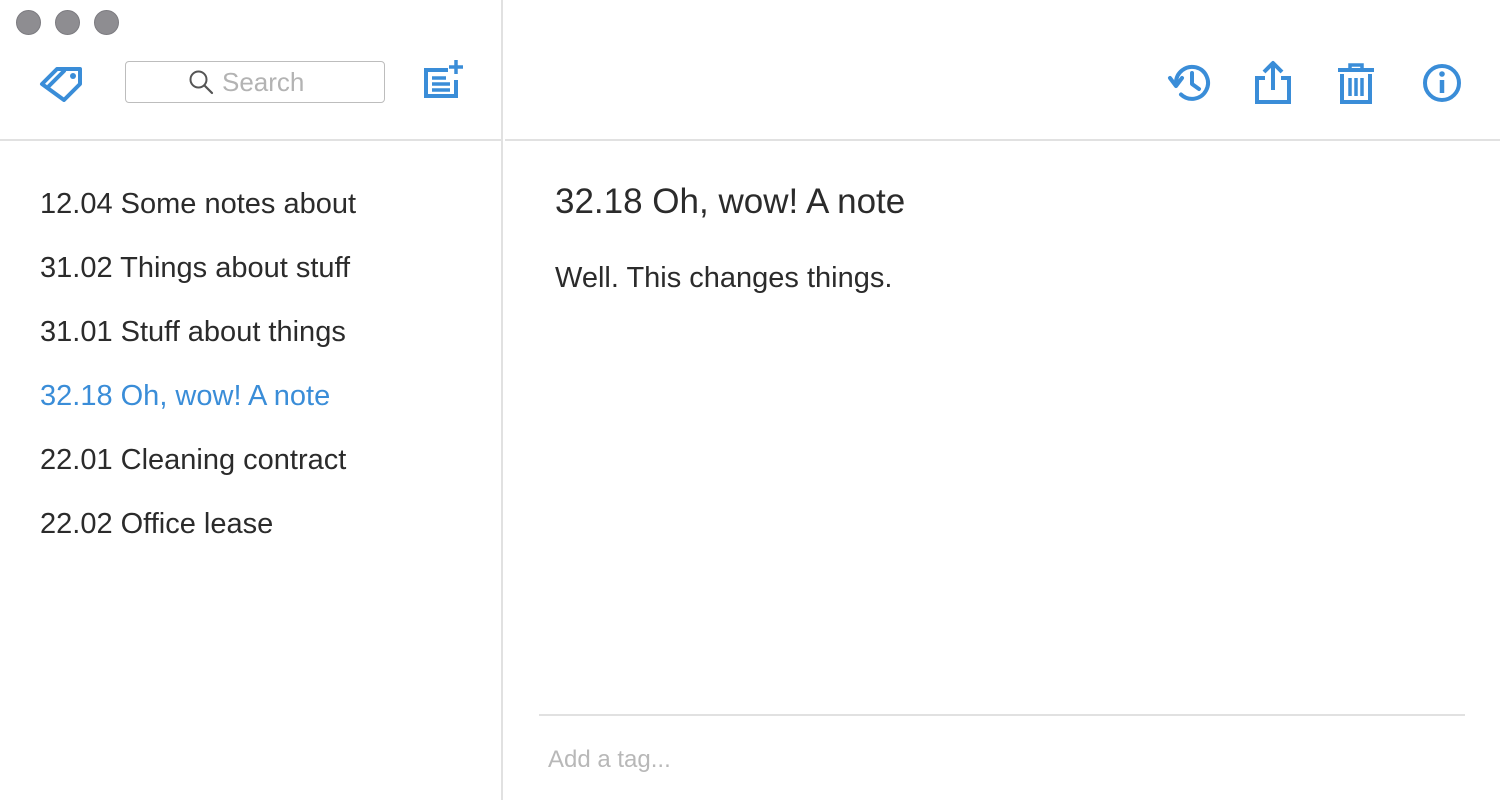  I want to click on note-list-item: 31.02 Things about stuff, so click(250, 268).